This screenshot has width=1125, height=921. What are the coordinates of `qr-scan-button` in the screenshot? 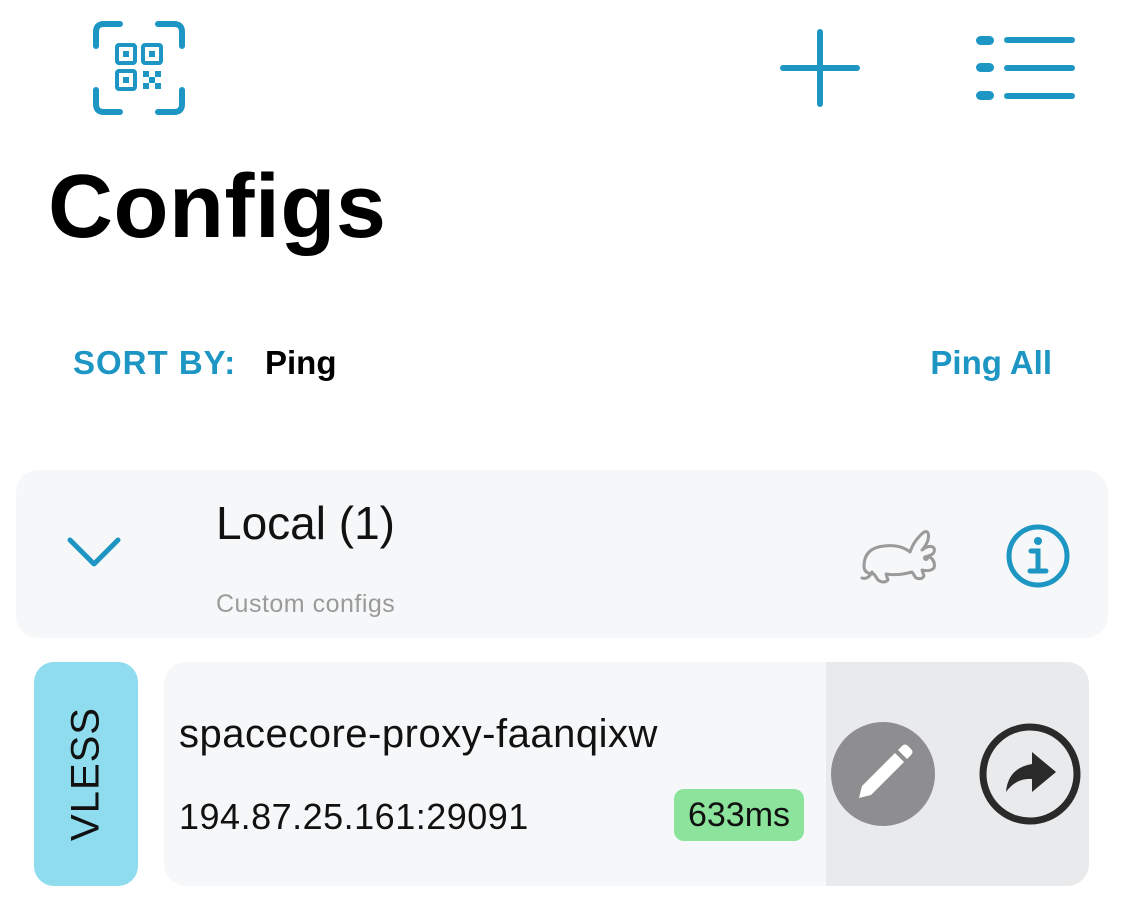 It's located at (139, 68).